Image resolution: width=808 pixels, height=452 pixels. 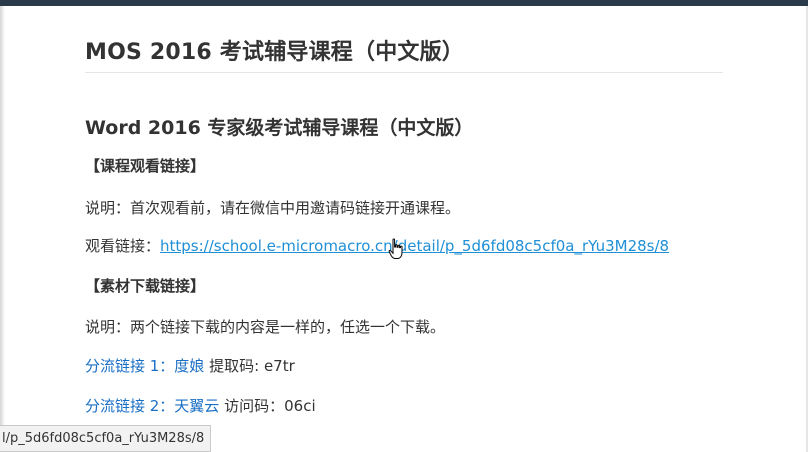 What do you see at coordinates (145, 166) in the screenshot?
I see `watch-links-heading: 【课程观看链接】` at bounding box center [145, 166].